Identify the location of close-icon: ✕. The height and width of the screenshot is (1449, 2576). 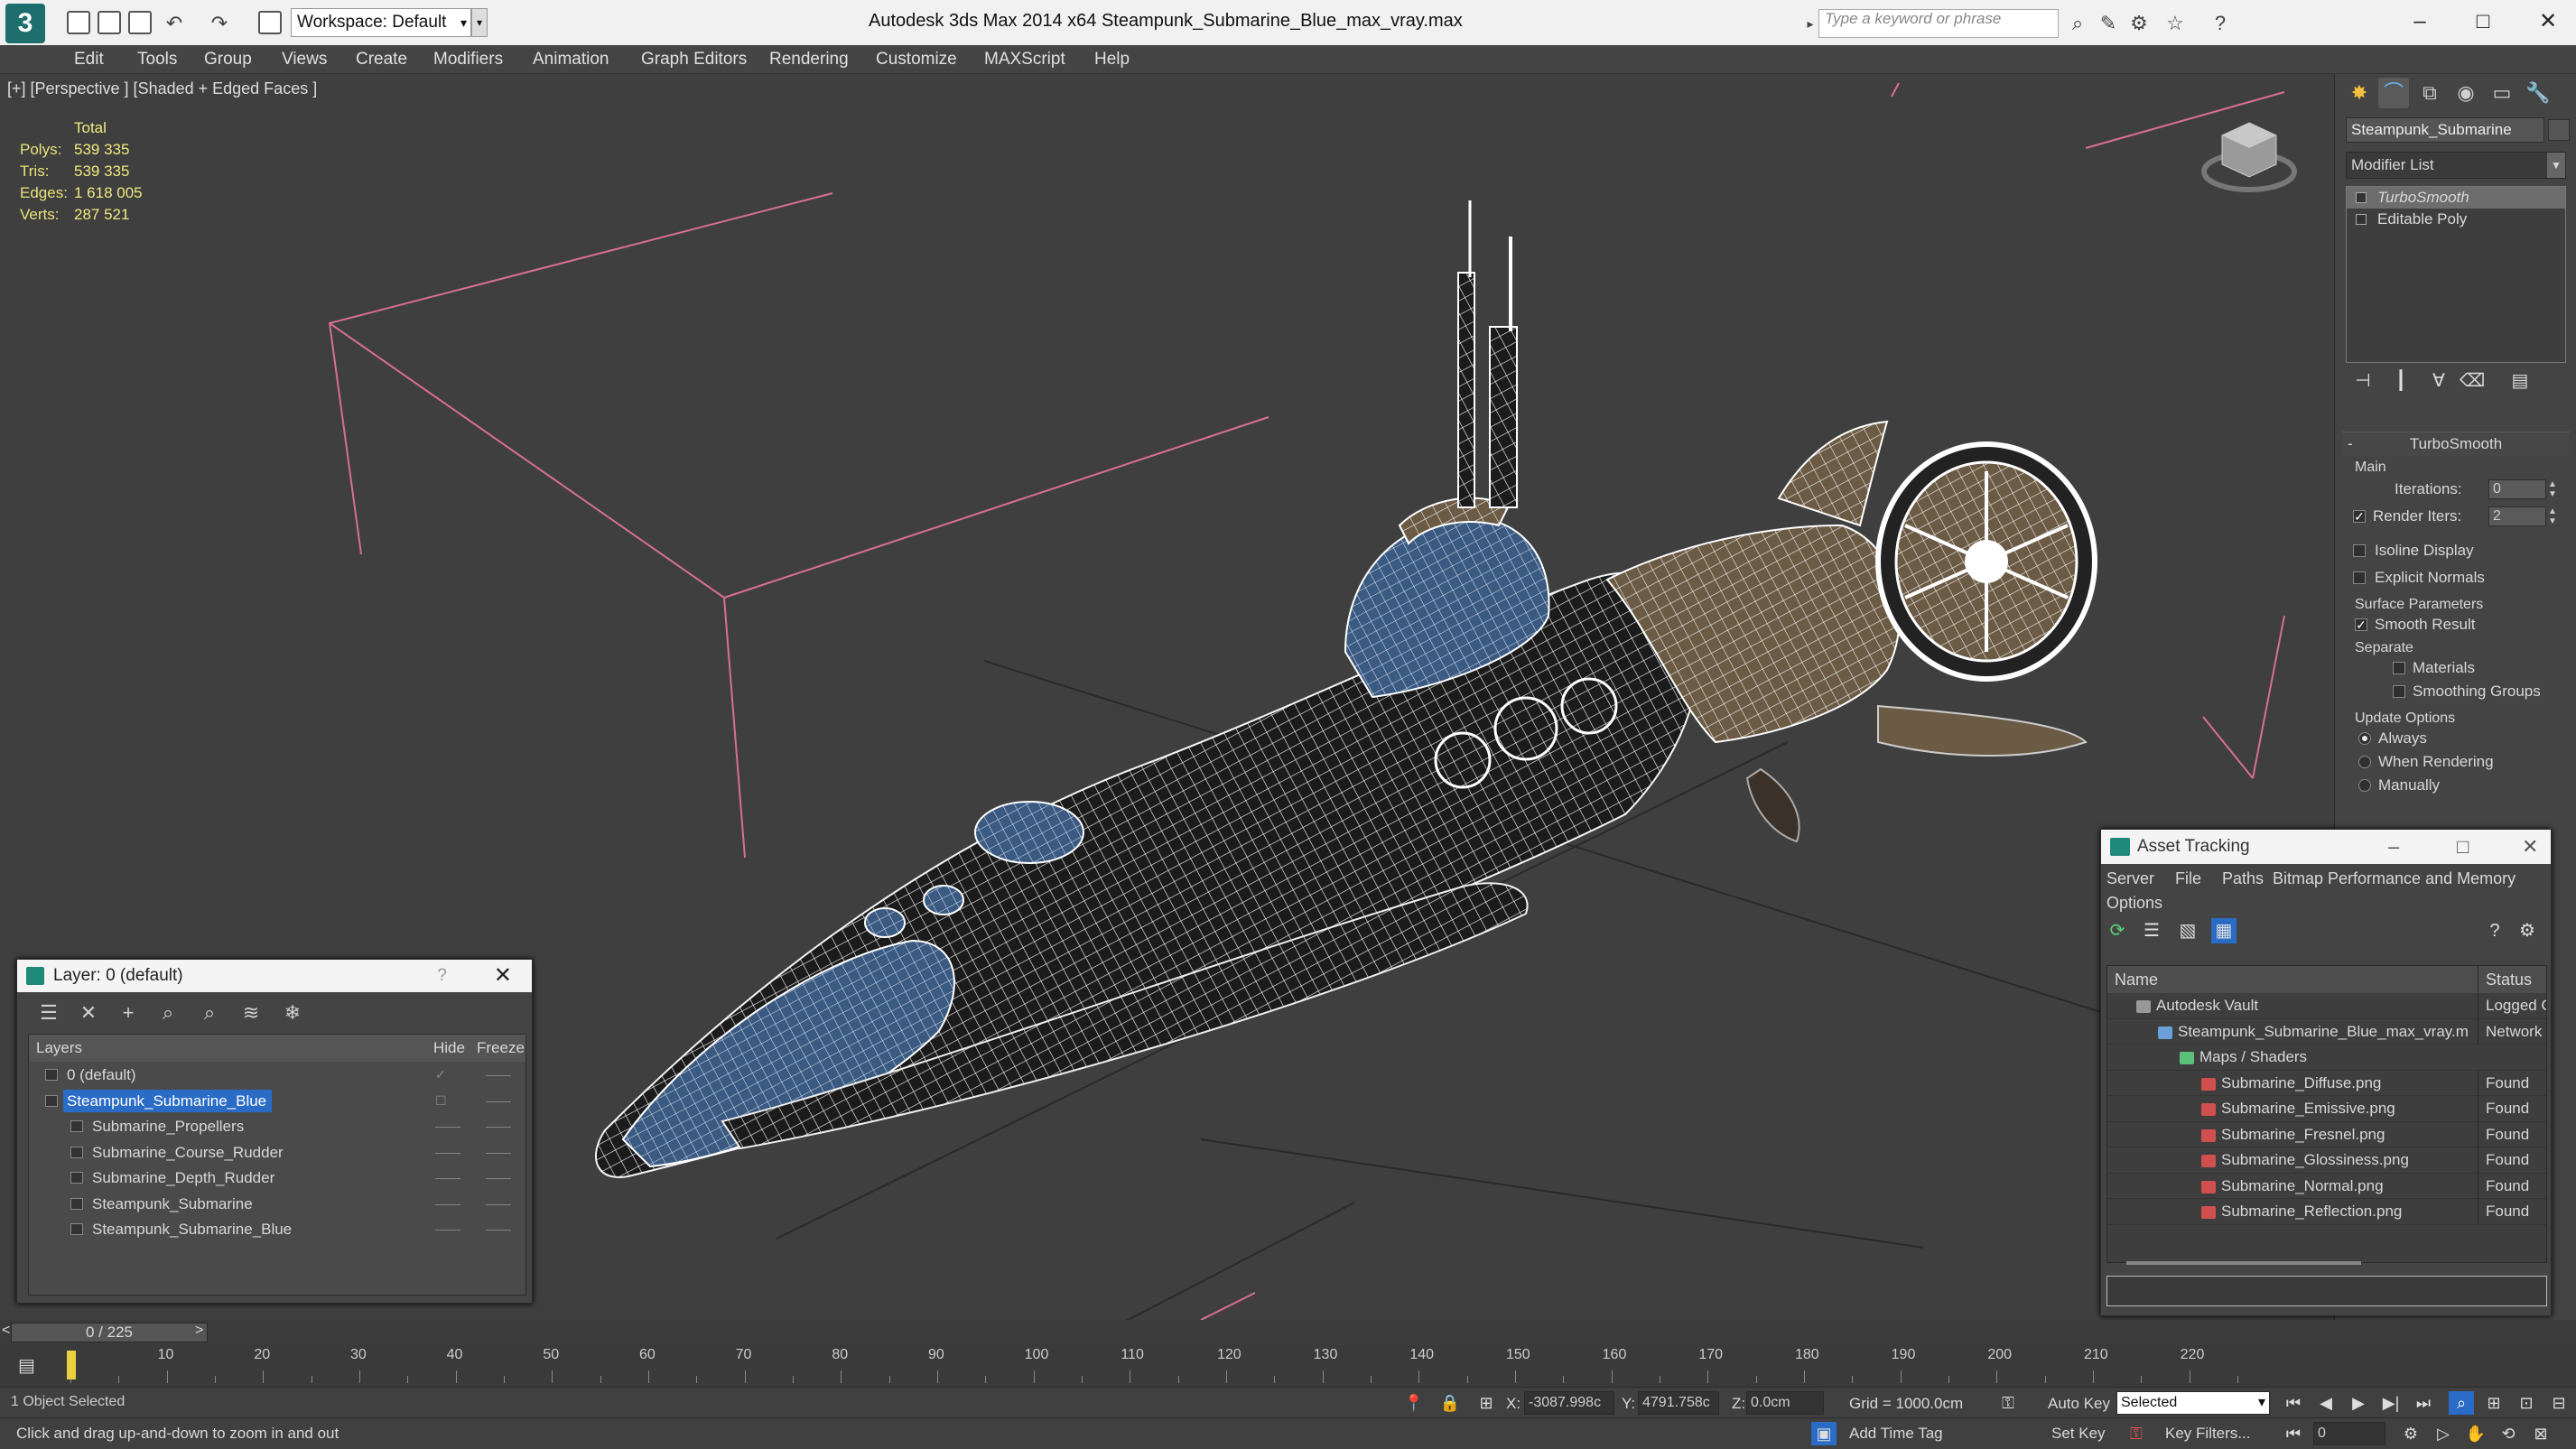
(503, 976).